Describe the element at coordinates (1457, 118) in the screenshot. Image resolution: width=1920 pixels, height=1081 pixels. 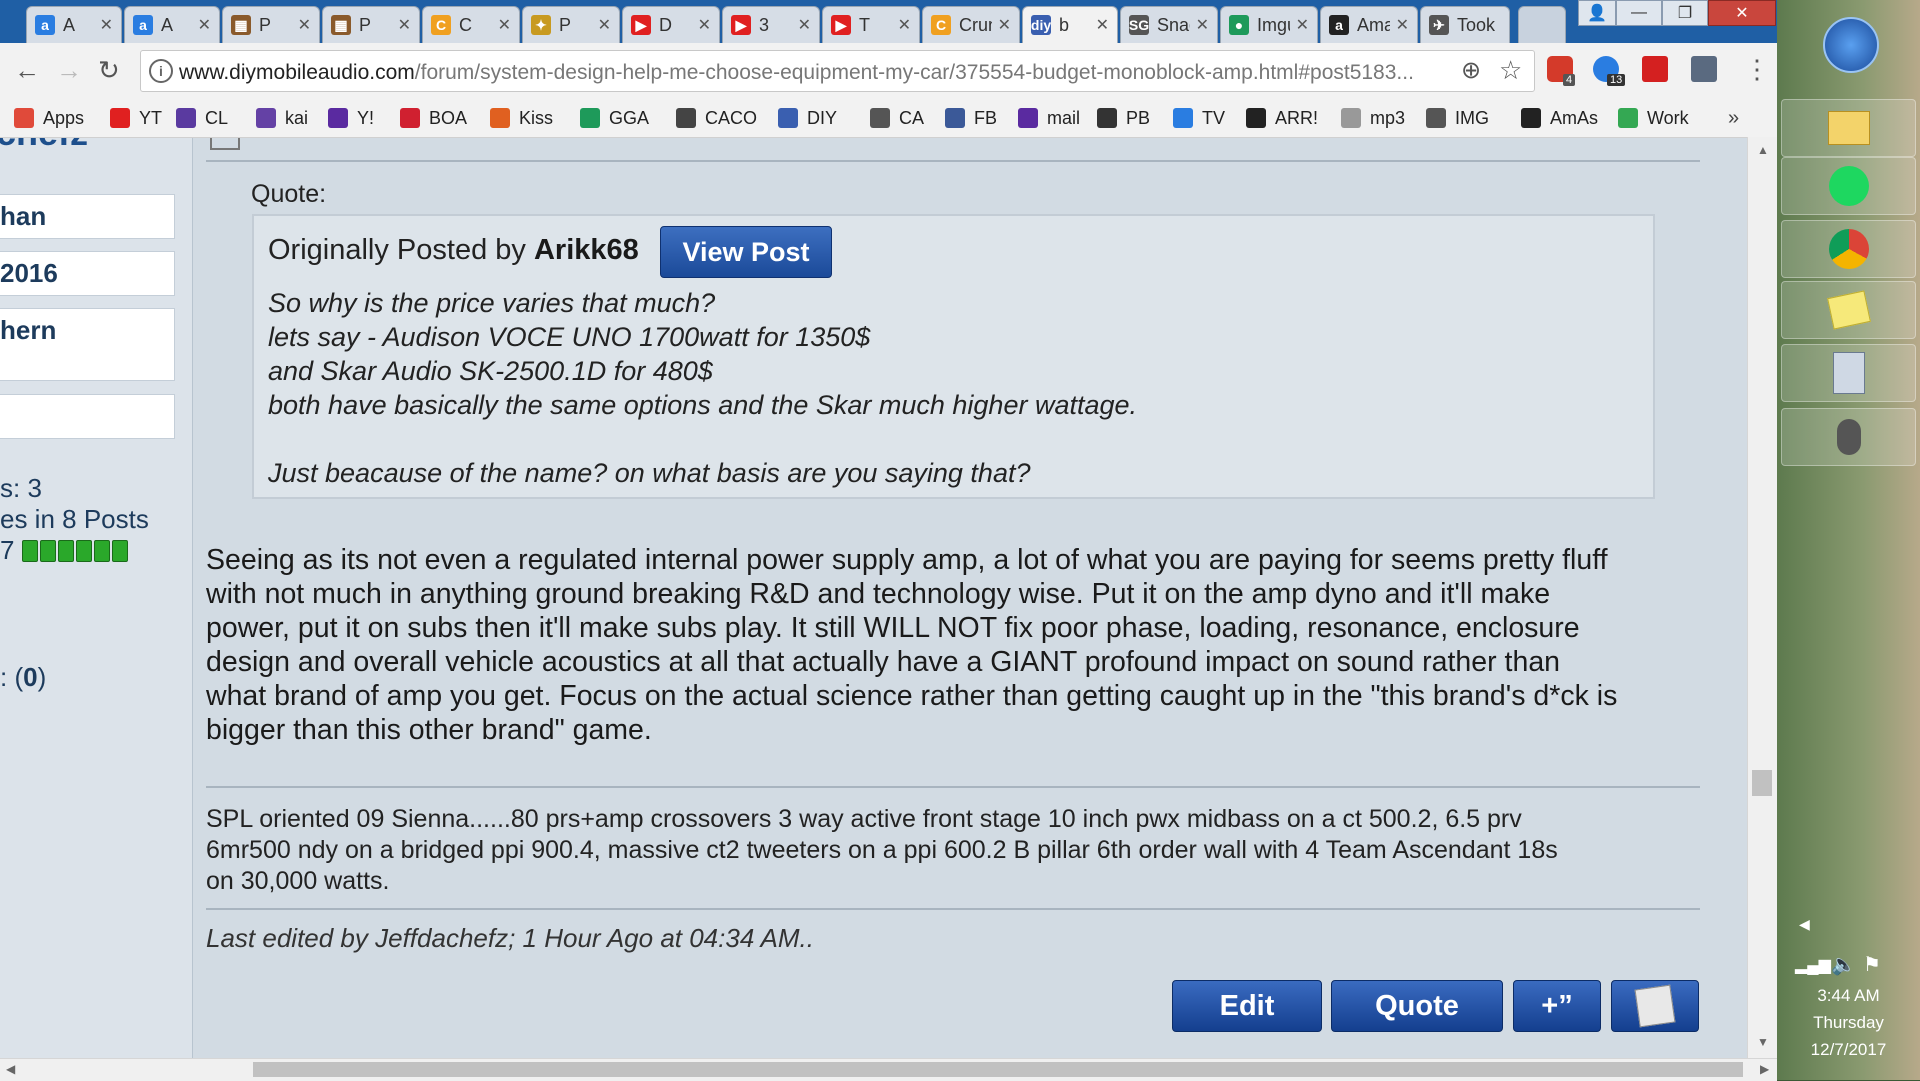
I see `bookmark-img: IMG` at that location.